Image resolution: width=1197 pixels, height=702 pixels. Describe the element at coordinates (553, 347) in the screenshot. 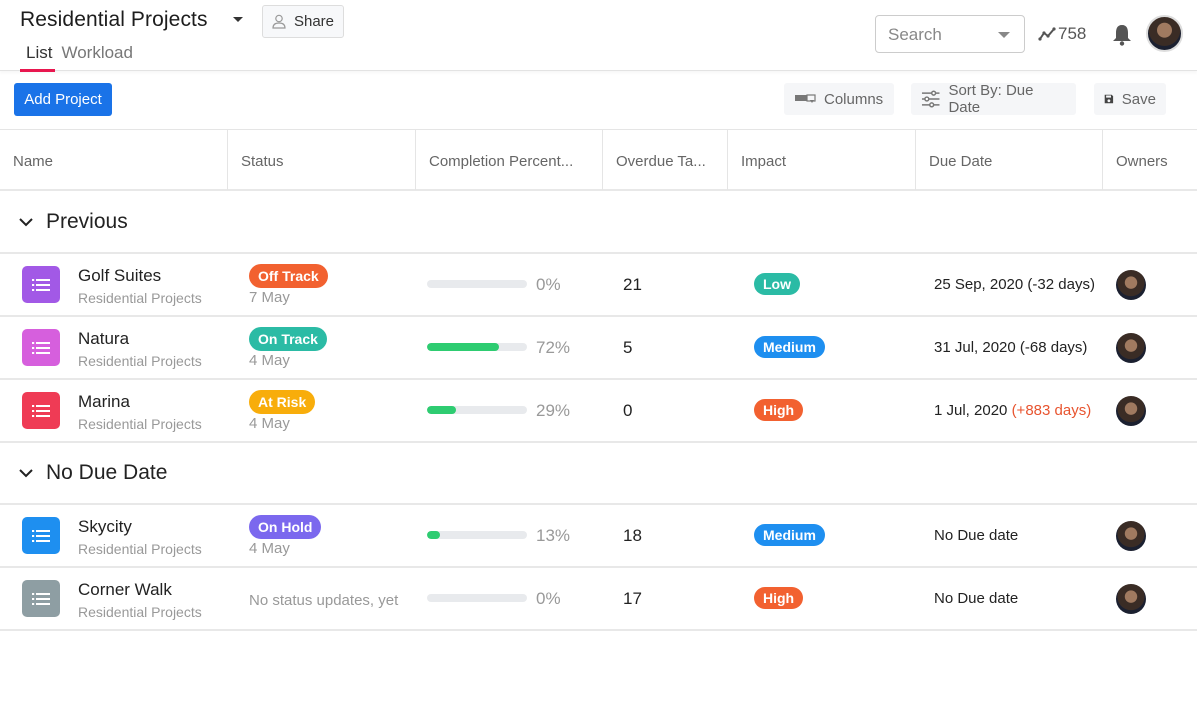

I see `completion-percent: 72%` at that location.